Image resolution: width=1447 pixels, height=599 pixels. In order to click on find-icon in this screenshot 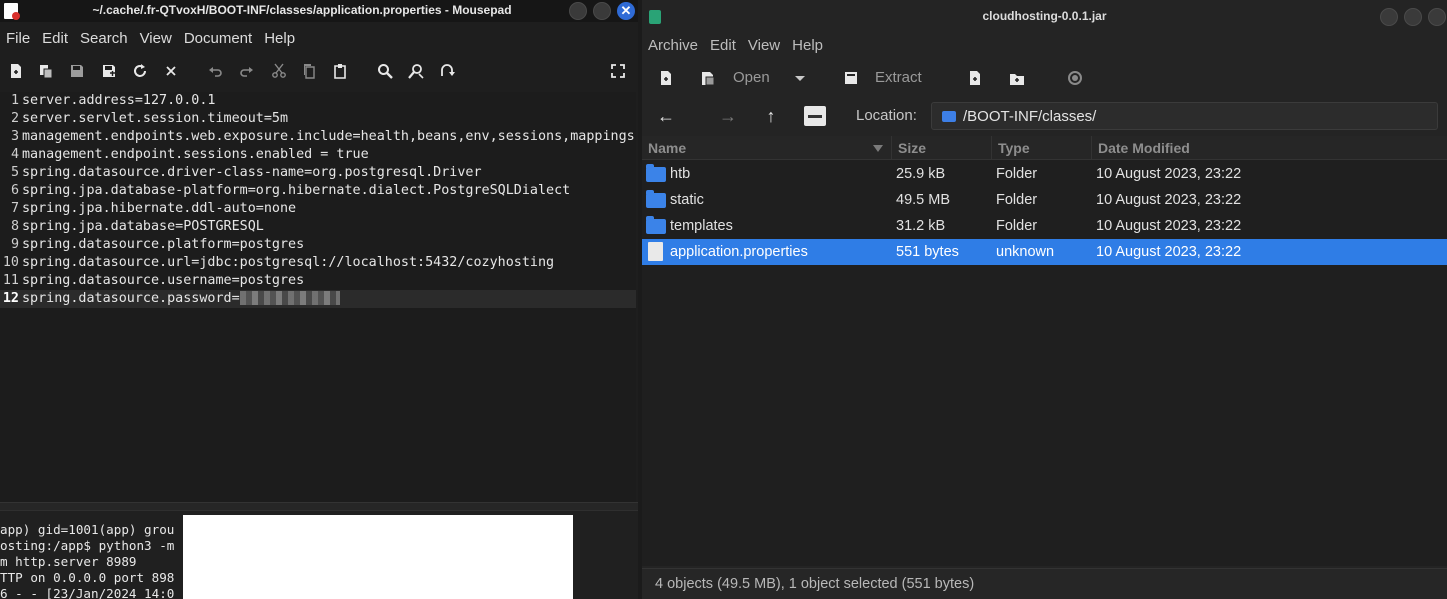, I will do `click(385, 71)`.